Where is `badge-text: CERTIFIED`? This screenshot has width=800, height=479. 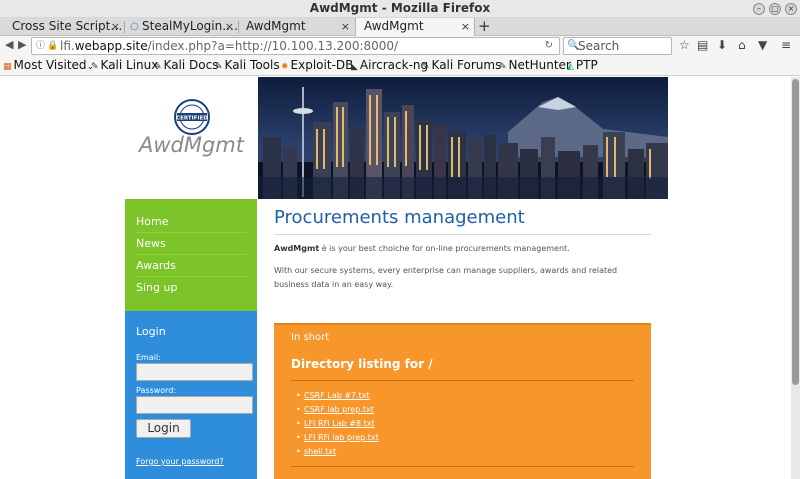 badge-text: CERTIFIED is located at coordinates (192, 119).